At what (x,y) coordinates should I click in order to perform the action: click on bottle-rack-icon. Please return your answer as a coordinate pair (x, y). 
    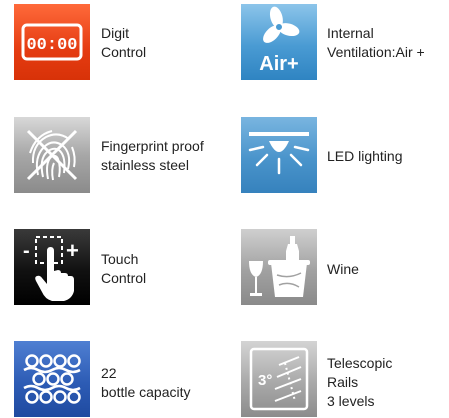
    Looking at the image, I should click on (52, 379).